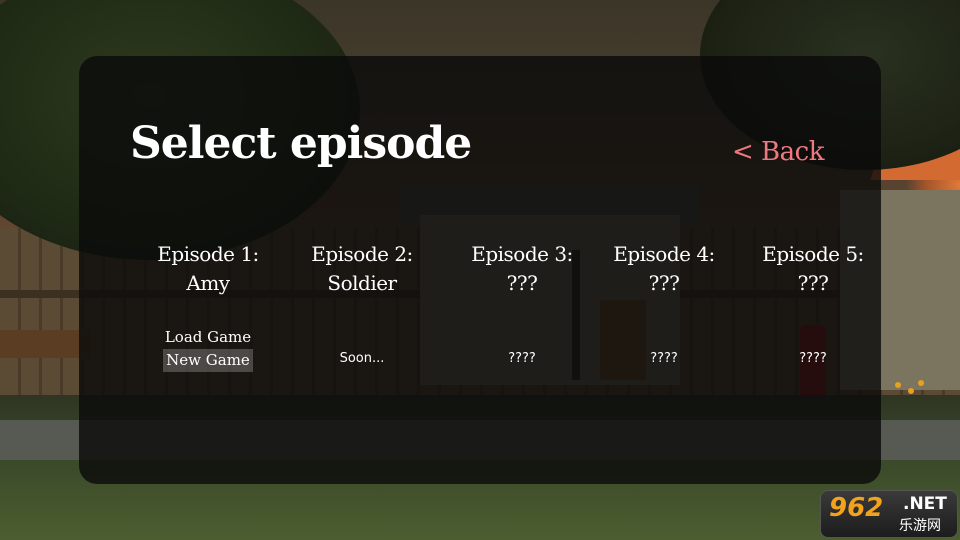 The height and width of the screenshot is (540, 960). What do you see at coordinates (813, 254) in the screenshot?
I see `episode-5-number: Episode 5:` at bounding box center [813, 254].